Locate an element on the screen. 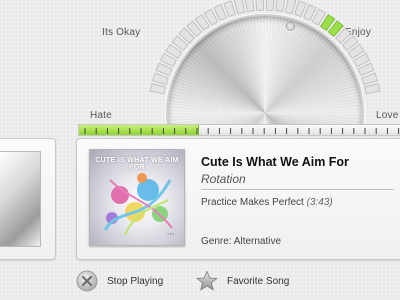 This screenshot has height=300, width=400. track-duration: (3:43) is located at coordinates (319, 202).